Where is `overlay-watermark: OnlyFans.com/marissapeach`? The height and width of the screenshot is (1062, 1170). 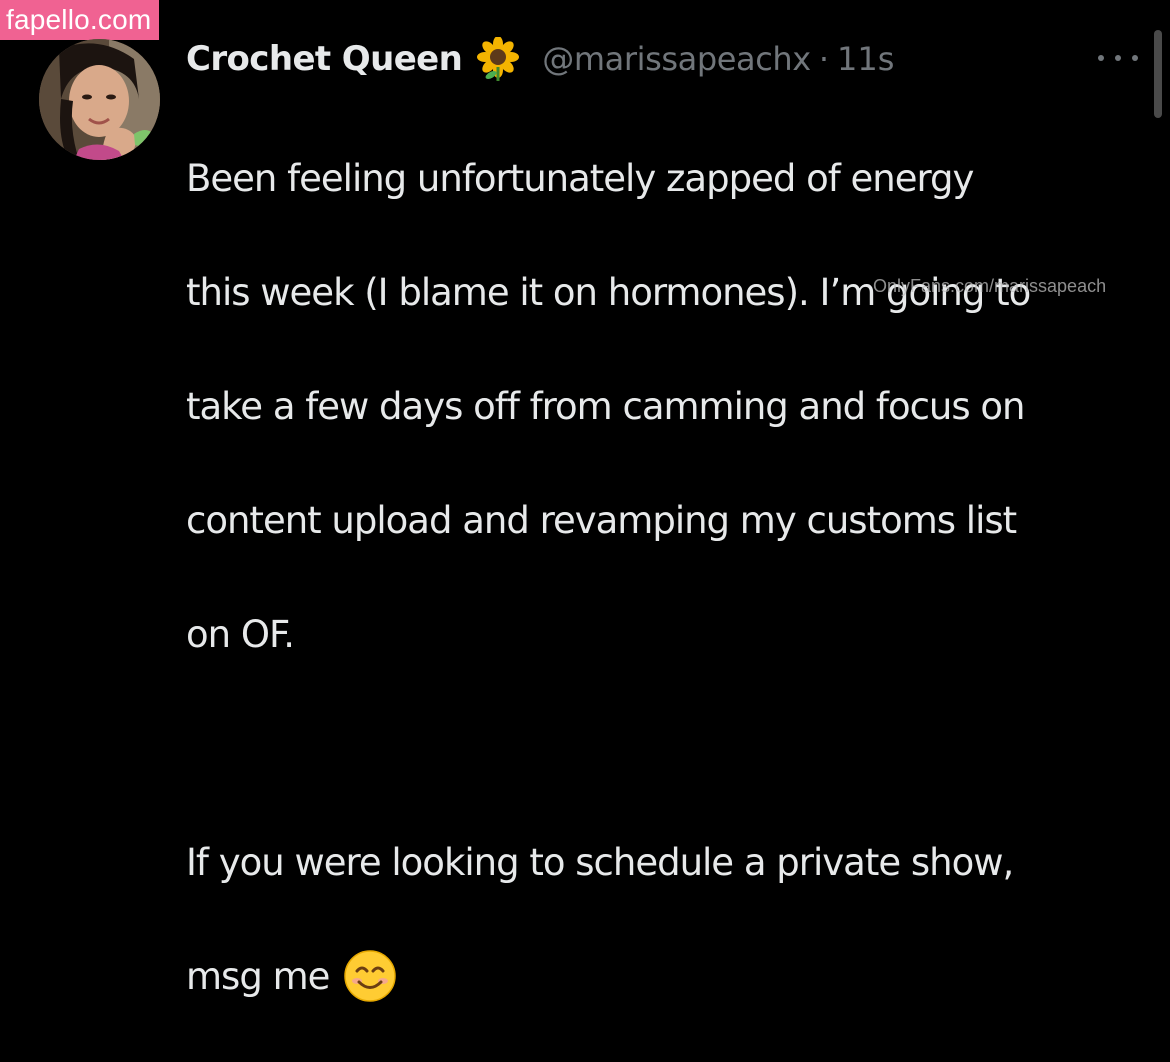 overlay-watermark: OnlyFans.com/marissapeach is located at coordinates (990, 286).